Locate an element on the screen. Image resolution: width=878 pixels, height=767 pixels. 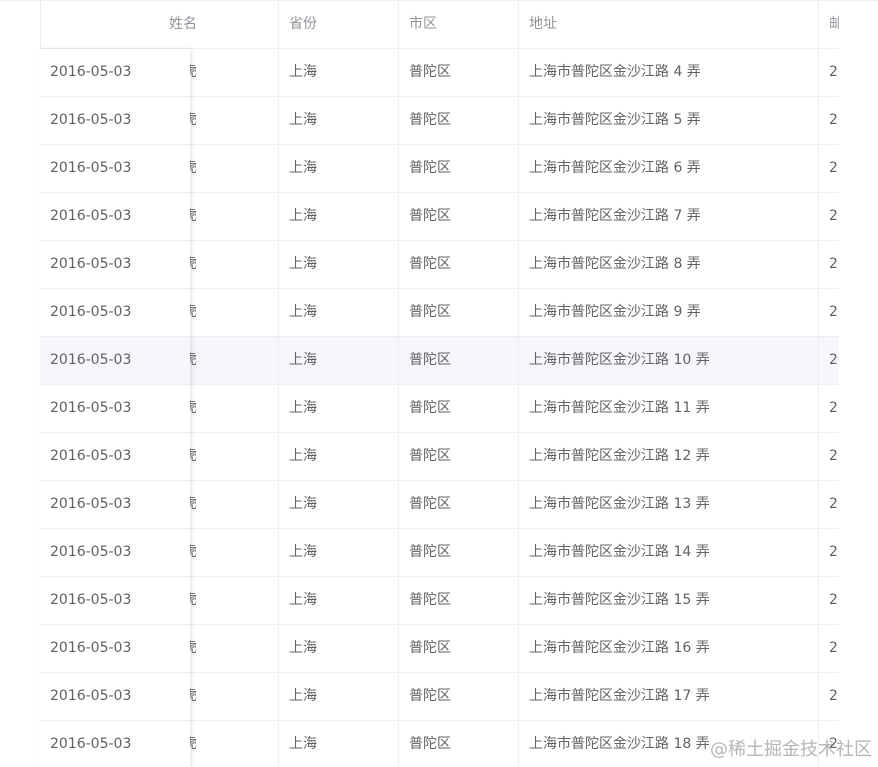
row-address-cell: 上海市普陀区金沙江路 4 弄 is located at coordinates (669, 72).